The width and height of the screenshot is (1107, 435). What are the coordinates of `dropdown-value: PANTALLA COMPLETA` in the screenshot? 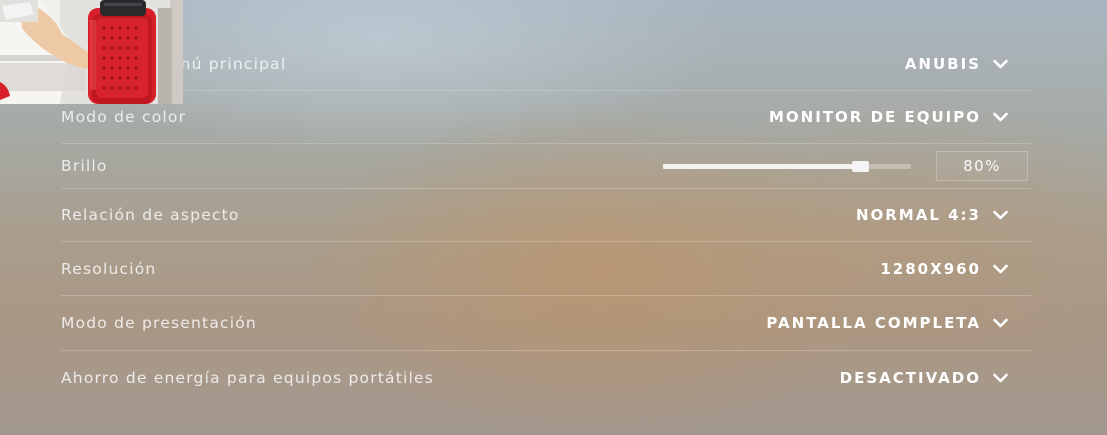 It's located at (873, 323).